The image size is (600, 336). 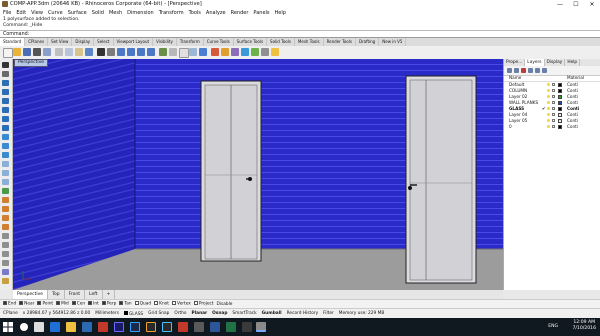 What do you see at coordinates (37, 13) in the screenshot?
I see `menu-view: View` at bounding box center [37, 13].